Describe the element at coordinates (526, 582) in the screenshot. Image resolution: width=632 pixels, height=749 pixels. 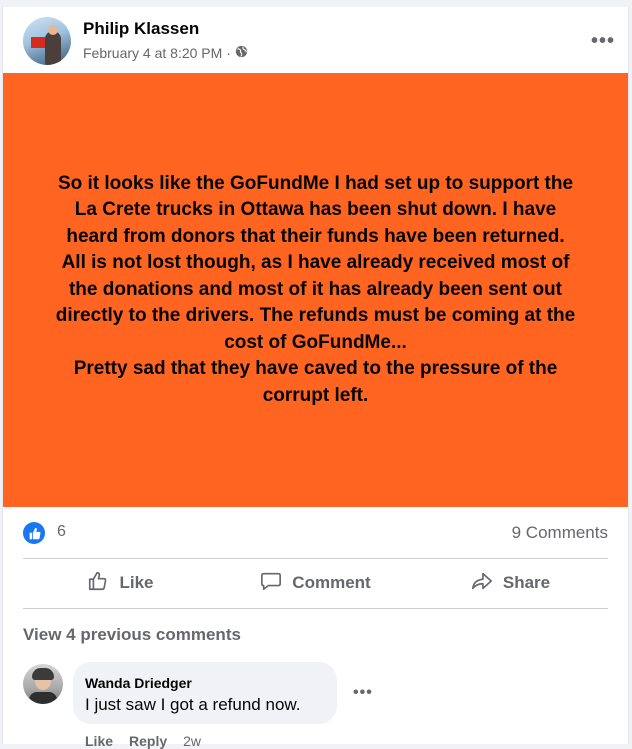
I see `share-button-label: Share` at that location.